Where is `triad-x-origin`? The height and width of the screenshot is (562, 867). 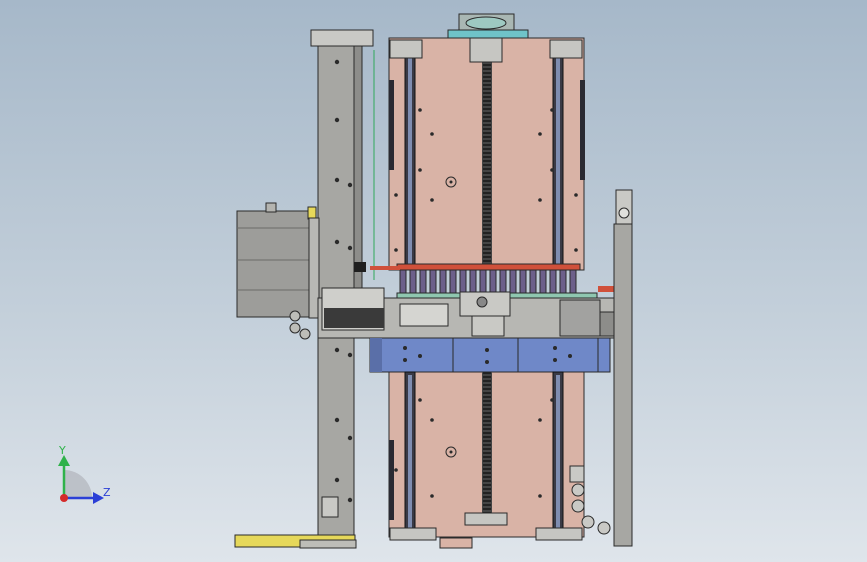 triad-x-origin is located at coordinates (64, 498).